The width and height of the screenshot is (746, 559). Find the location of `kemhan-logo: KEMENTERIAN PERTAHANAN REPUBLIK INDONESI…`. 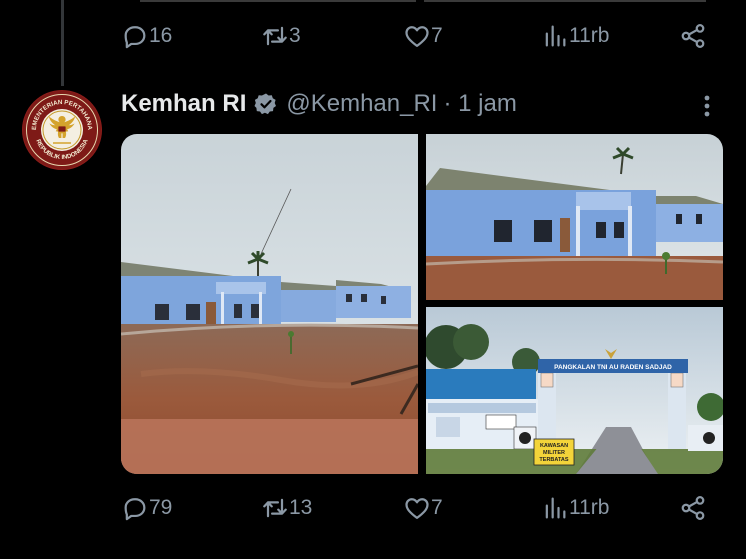

kemhan-logo: KEMENTERIAN PERTAHANAN REPUBLIK INDONESI… is located at coordinates (61, 129).